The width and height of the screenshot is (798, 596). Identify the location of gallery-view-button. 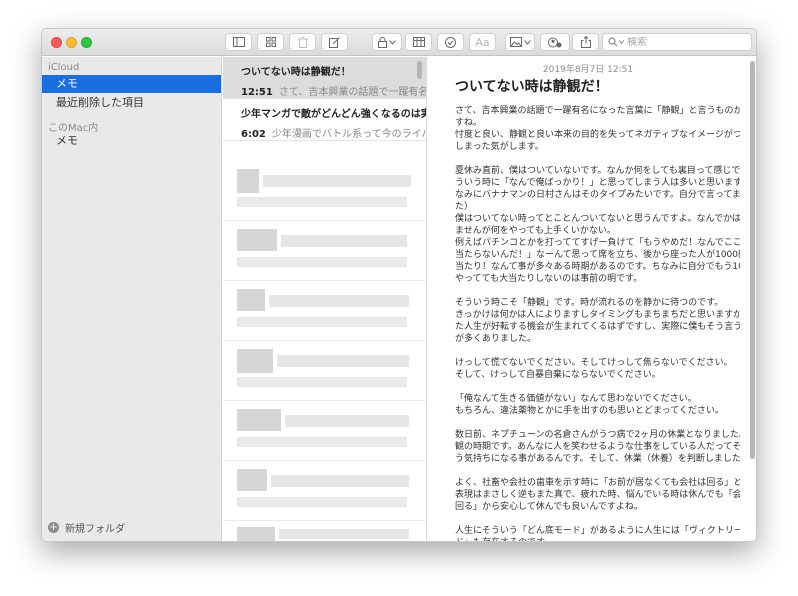
(270, 42).